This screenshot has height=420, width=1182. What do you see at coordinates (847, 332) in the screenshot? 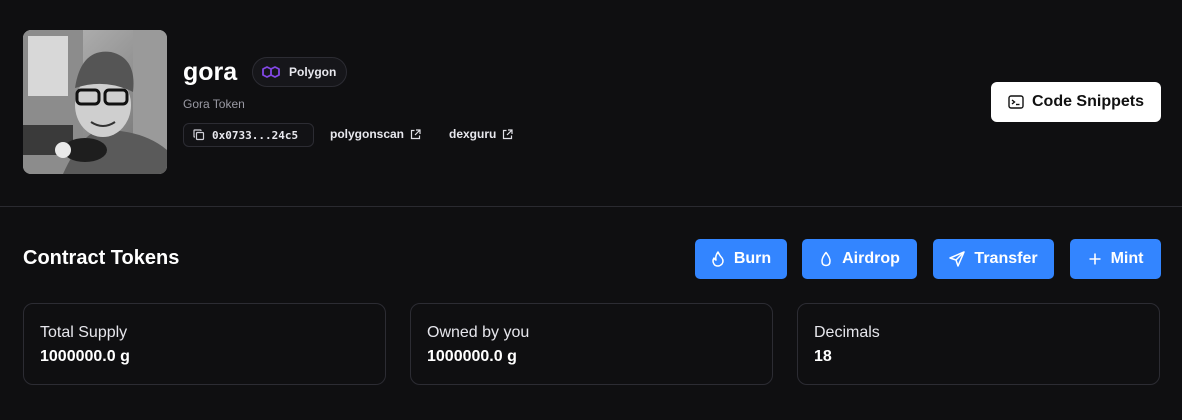
I see `stat-label: Decimals` at bounding box center [847, 332].